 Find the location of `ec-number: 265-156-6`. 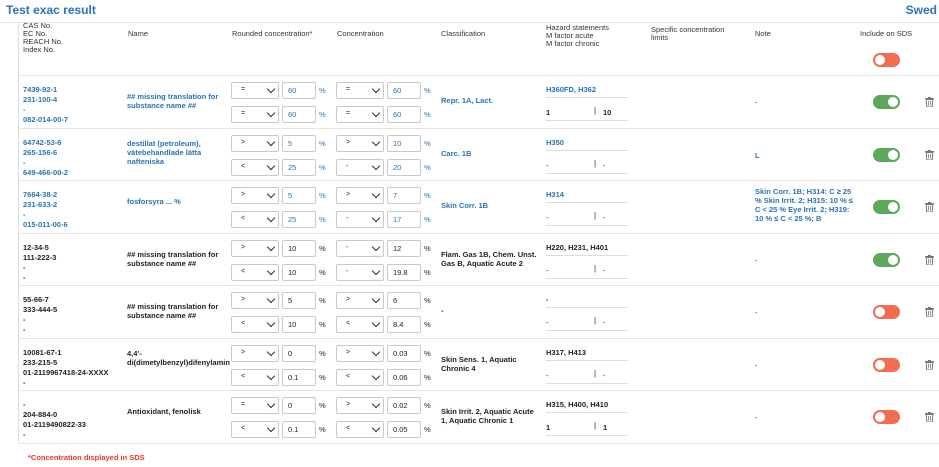

ec-number: 265-156-6 is located at coordinates (45, 153).